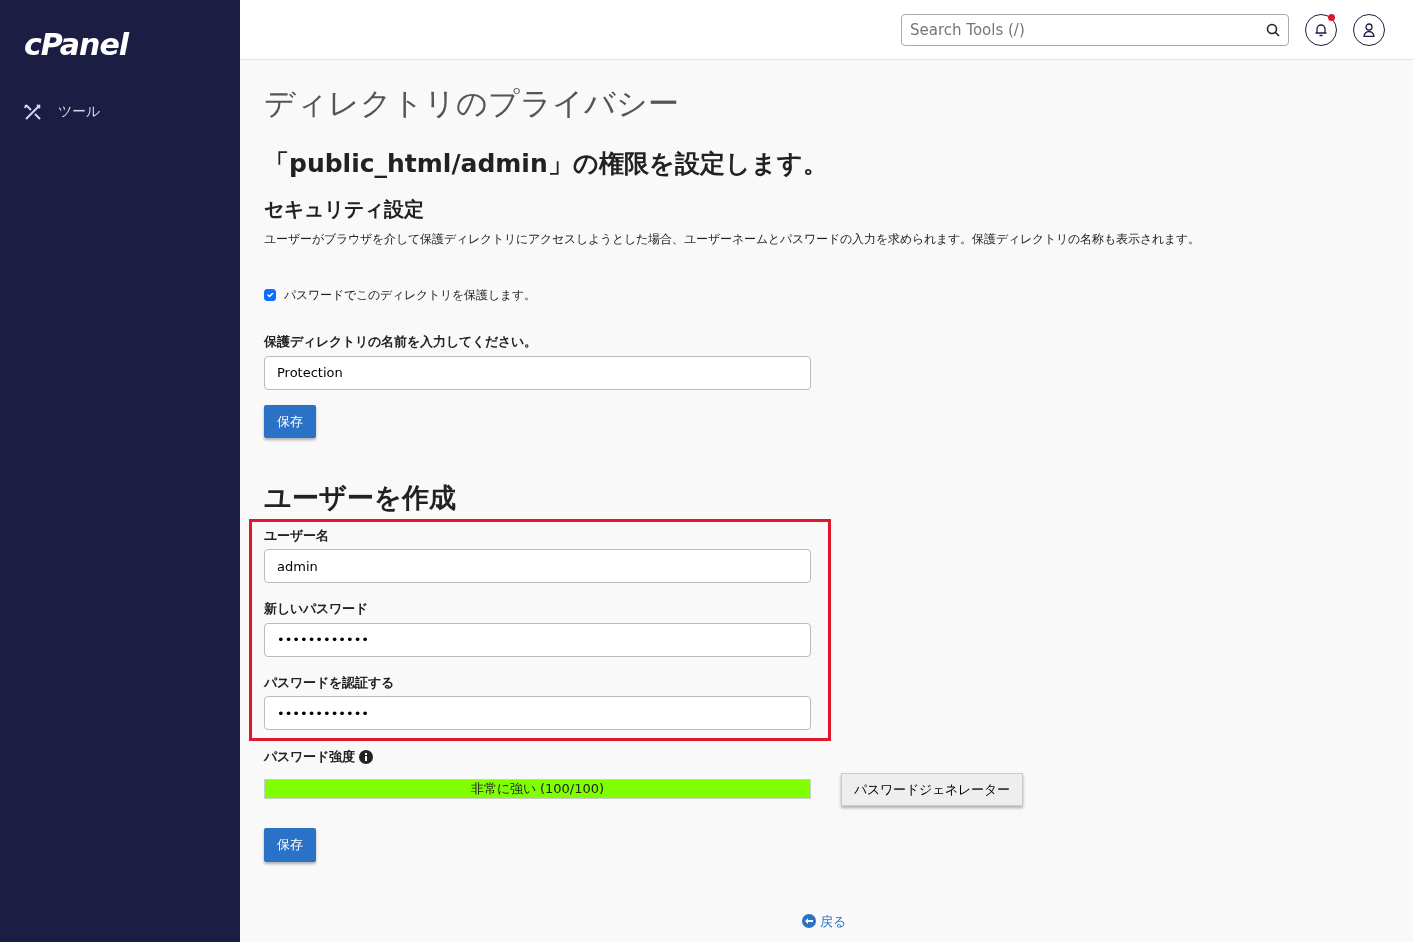 The image size is (1413, 942). I want to click on info-icon, so click(366, 756).